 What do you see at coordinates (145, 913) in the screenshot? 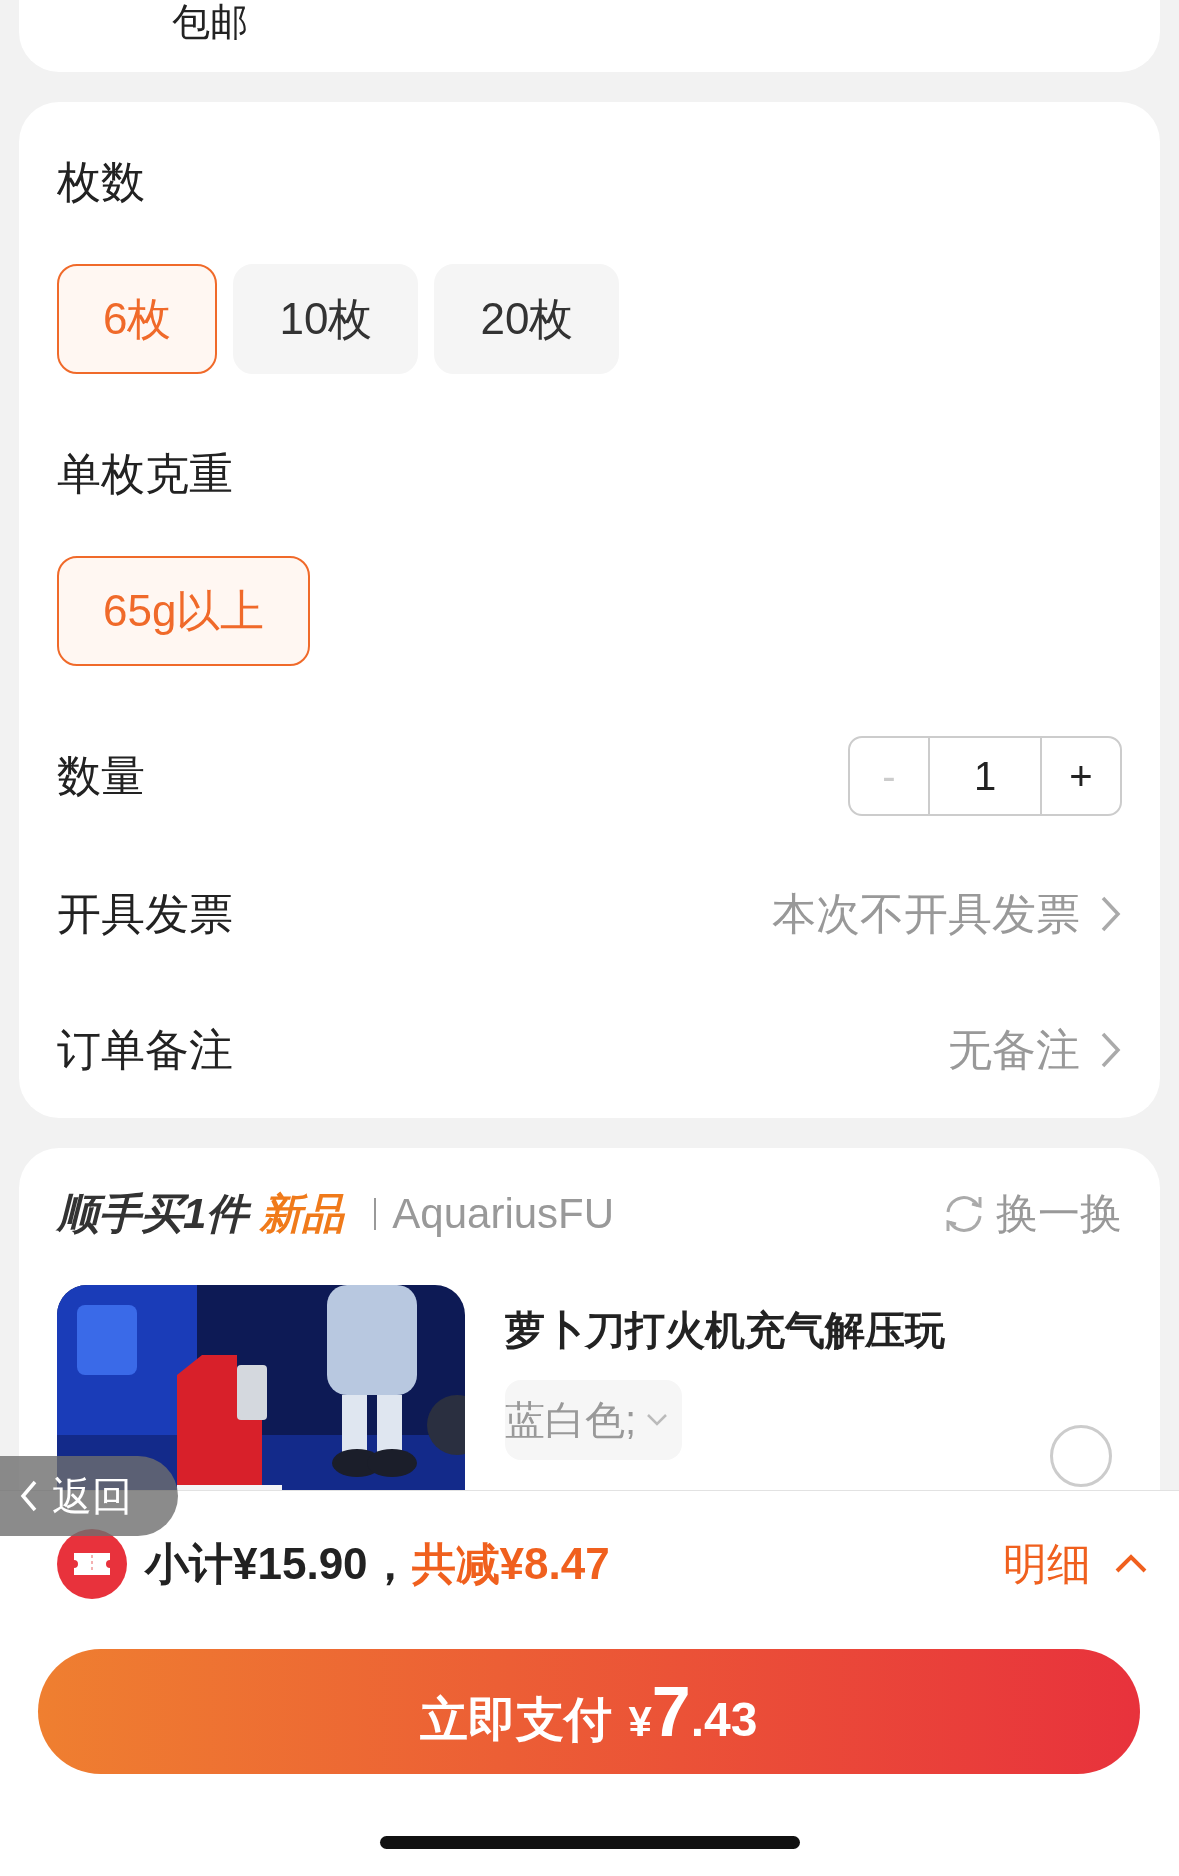
I see `row-label: 开具发票` at bounding box center [145, 913].